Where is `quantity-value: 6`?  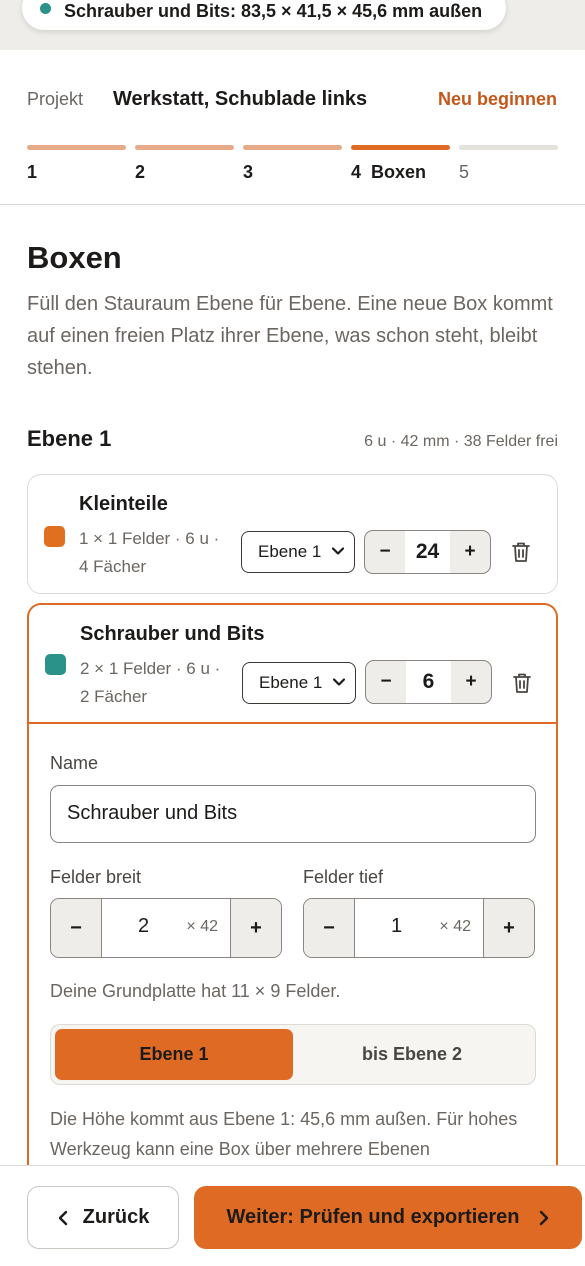
quantity-value: 6 is located at coordinates (428, 682).